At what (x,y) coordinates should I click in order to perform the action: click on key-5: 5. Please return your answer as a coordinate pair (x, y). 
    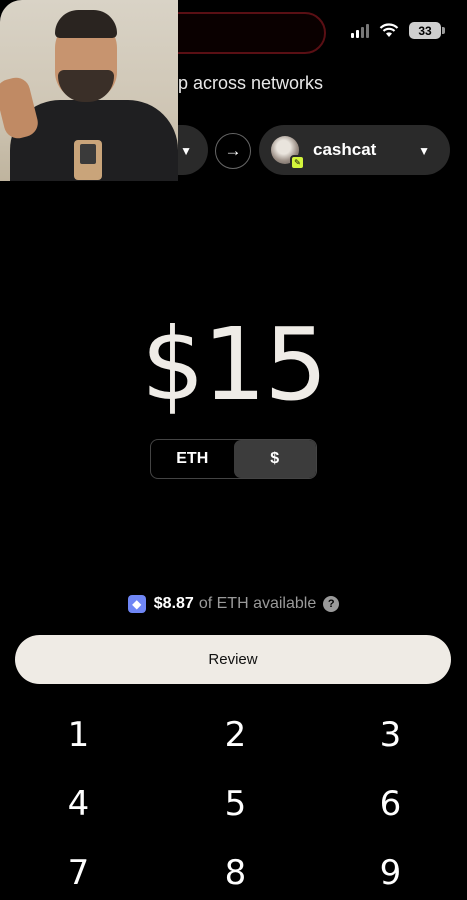
    Looking at the image, I should click on (235, 803).